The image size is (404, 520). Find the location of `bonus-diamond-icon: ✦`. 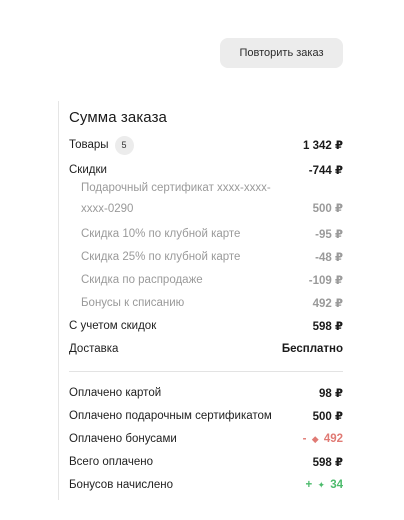

bonus-diamond-icon: ✦ is located at coordinates (321, 485).